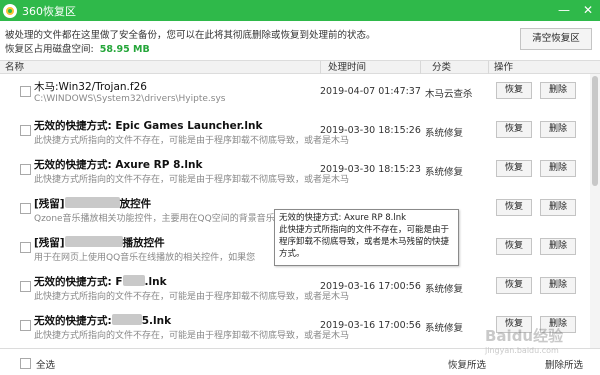 The height and width of the screenshot is (375, 600). I want to click on item-time: 2019-04-07 01:47:37, so click(370, 91).